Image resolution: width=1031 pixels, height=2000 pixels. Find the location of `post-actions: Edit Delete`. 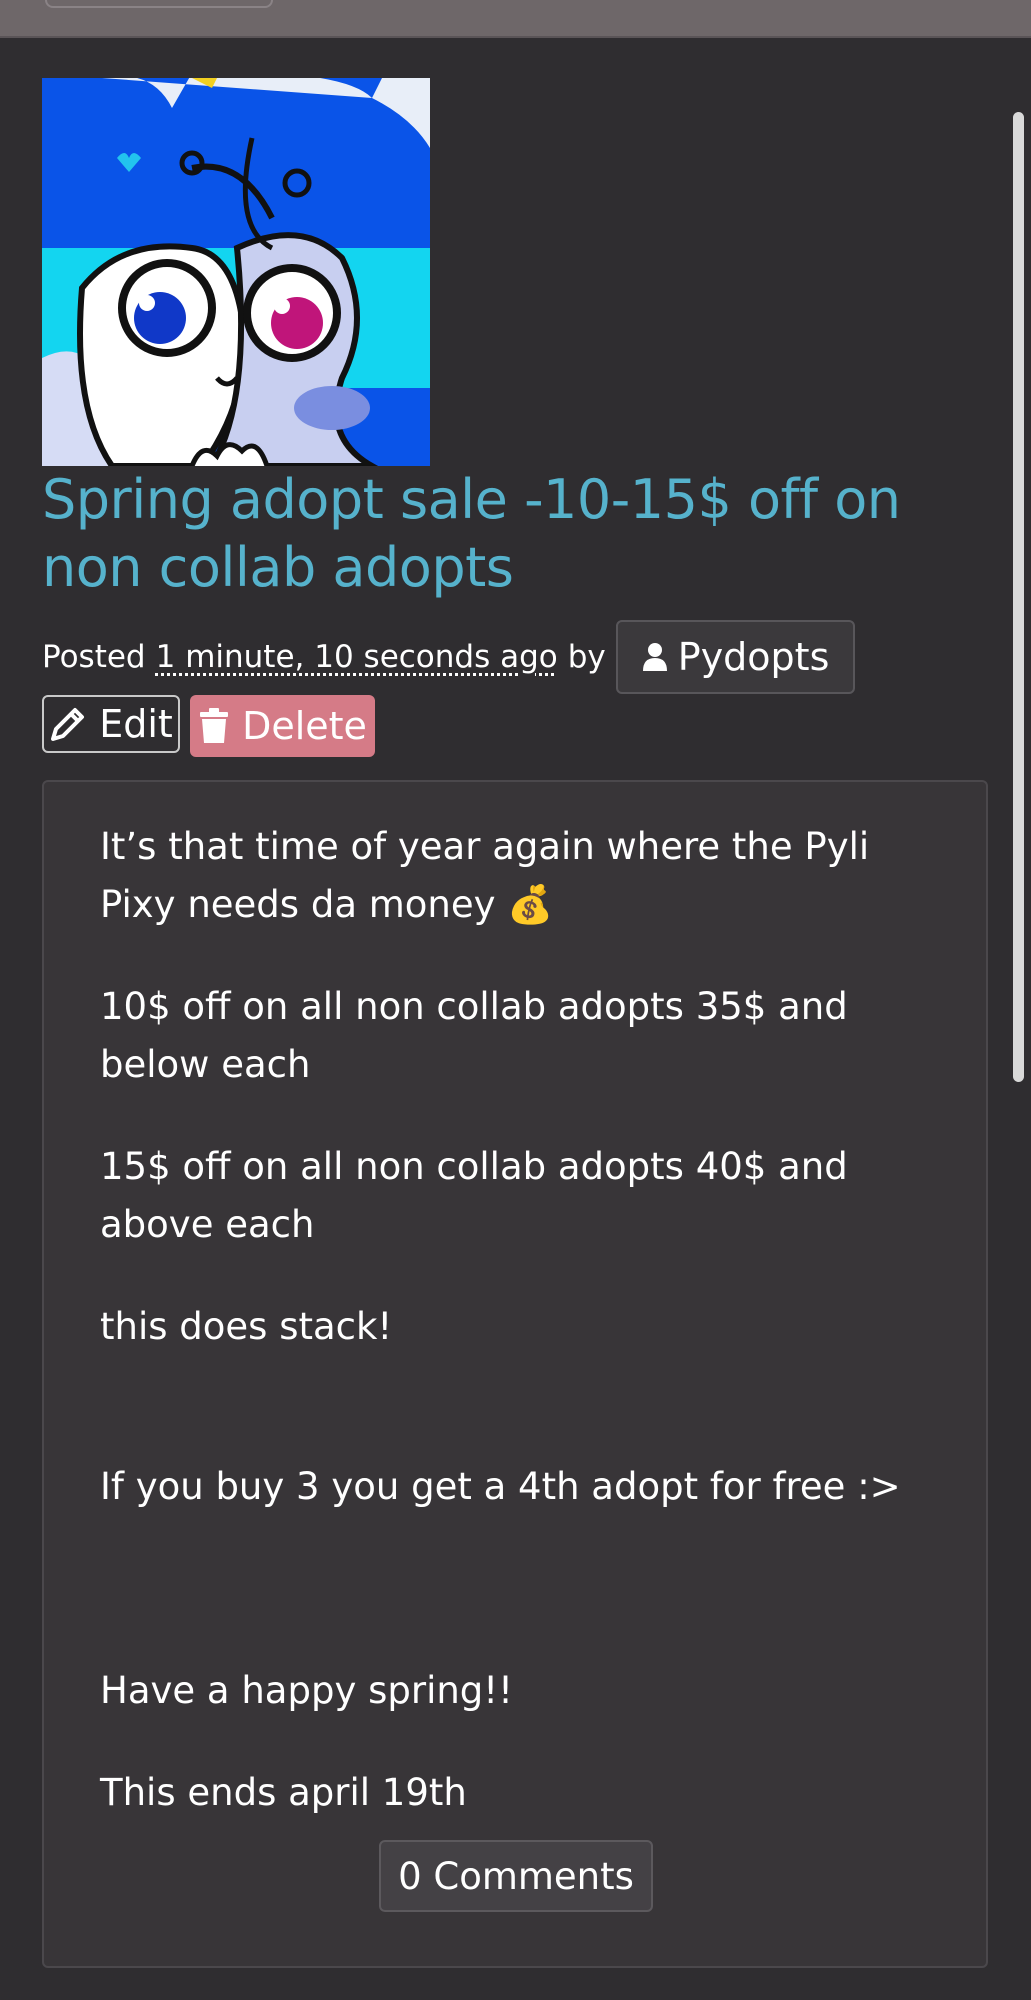

post-actions: Edit Delete is located at coordinates (208, 726).